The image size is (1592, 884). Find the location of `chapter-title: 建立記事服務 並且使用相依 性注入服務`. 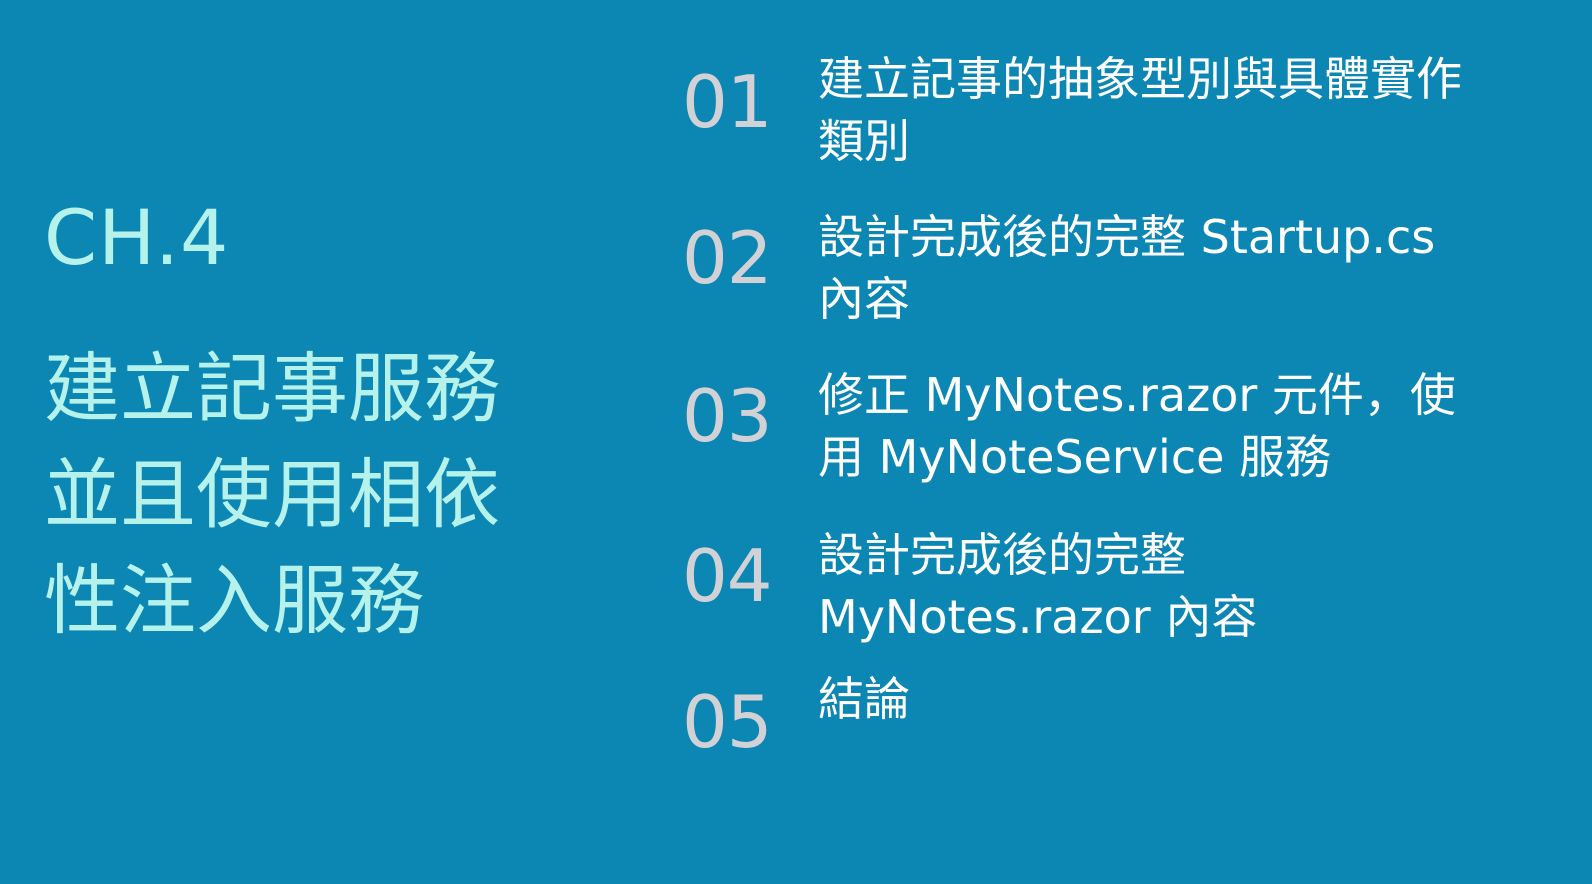

chapter-title: 建立記事服務 並且使用相依 性注入服務 is located at coordinates (304, 495).